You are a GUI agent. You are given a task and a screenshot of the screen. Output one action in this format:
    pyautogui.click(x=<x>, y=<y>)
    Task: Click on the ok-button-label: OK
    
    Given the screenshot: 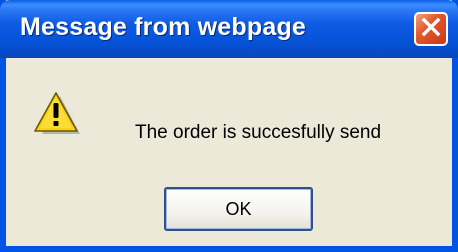 What is the action you would take?
    pyautogui.click(x=238, y=208)
    